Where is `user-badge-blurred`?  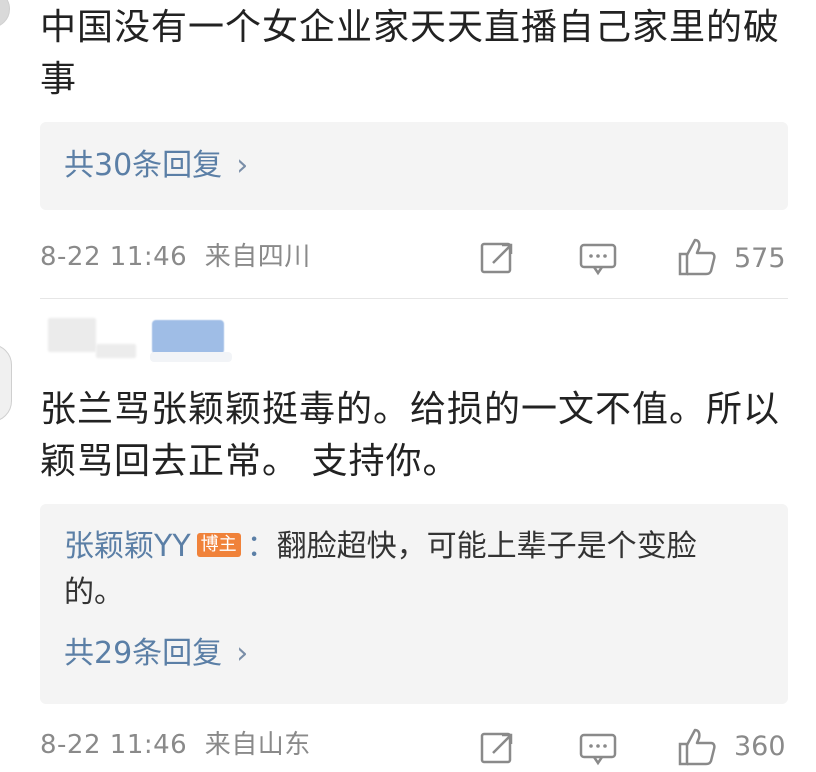 user-badge-blurred is located at coordinates (188, 337).